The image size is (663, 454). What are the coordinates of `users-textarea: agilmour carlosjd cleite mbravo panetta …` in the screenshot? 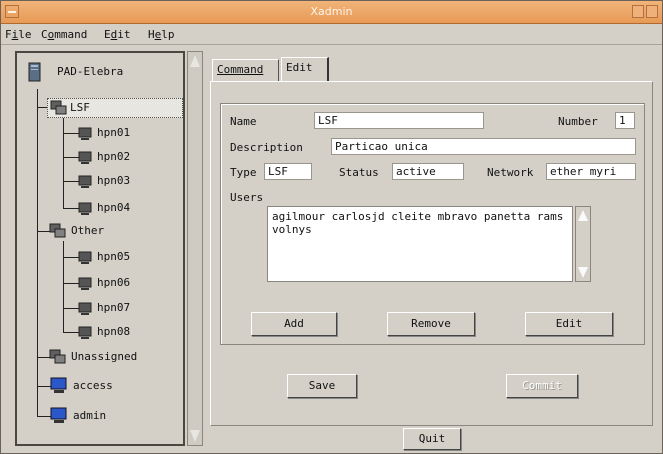 It's located at (420, 244).